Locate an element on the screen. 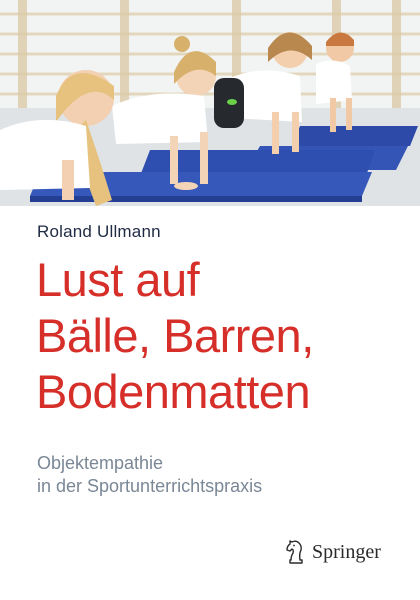 The height and width of the screenshot is (600, 420). title-line-2: Bälle, Barren, is located at coordinates (175, 335).